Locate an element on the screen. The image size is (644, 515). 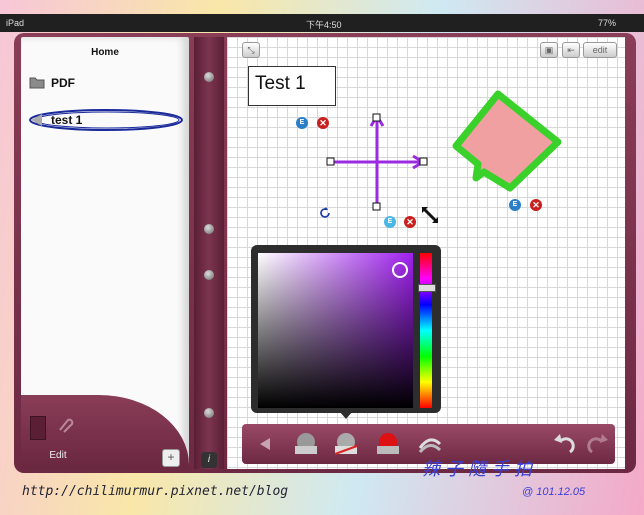
add-notebook-button: + is located at coordinates (171, 458).